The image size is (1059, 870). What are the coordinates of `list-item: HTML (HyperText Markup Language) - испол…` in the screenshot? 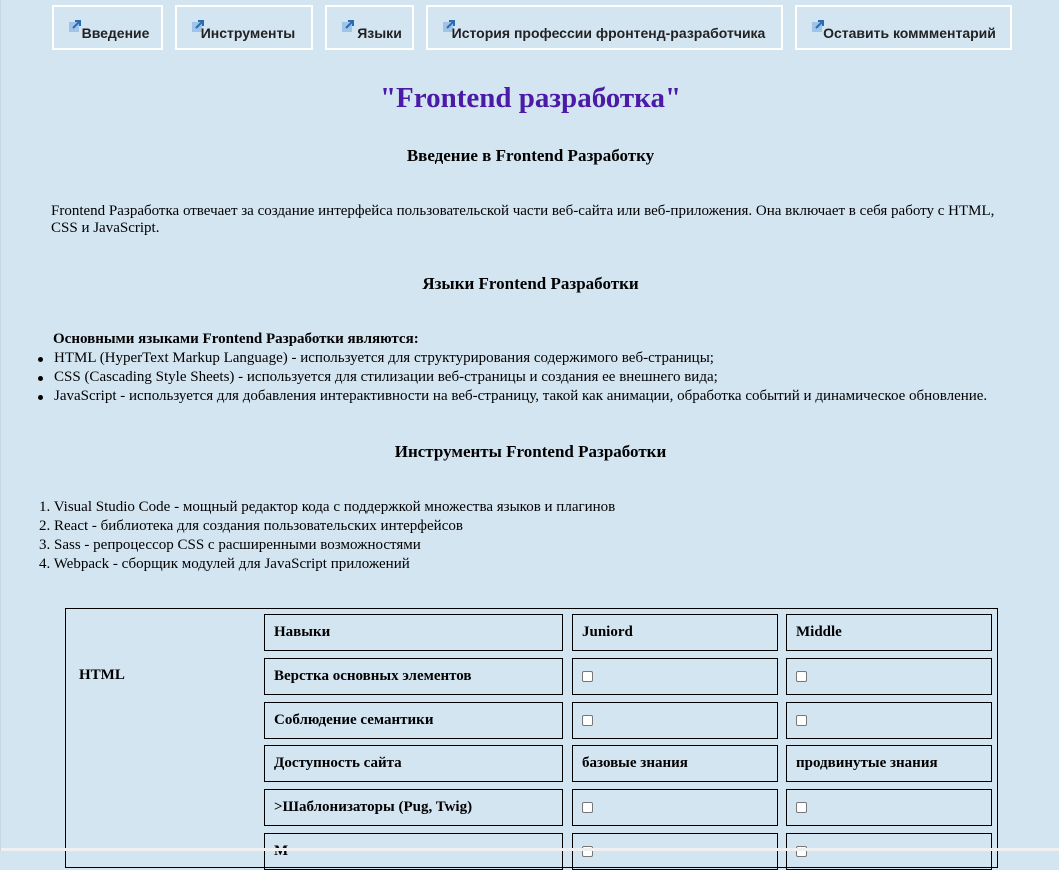 It's located at (494, 358).